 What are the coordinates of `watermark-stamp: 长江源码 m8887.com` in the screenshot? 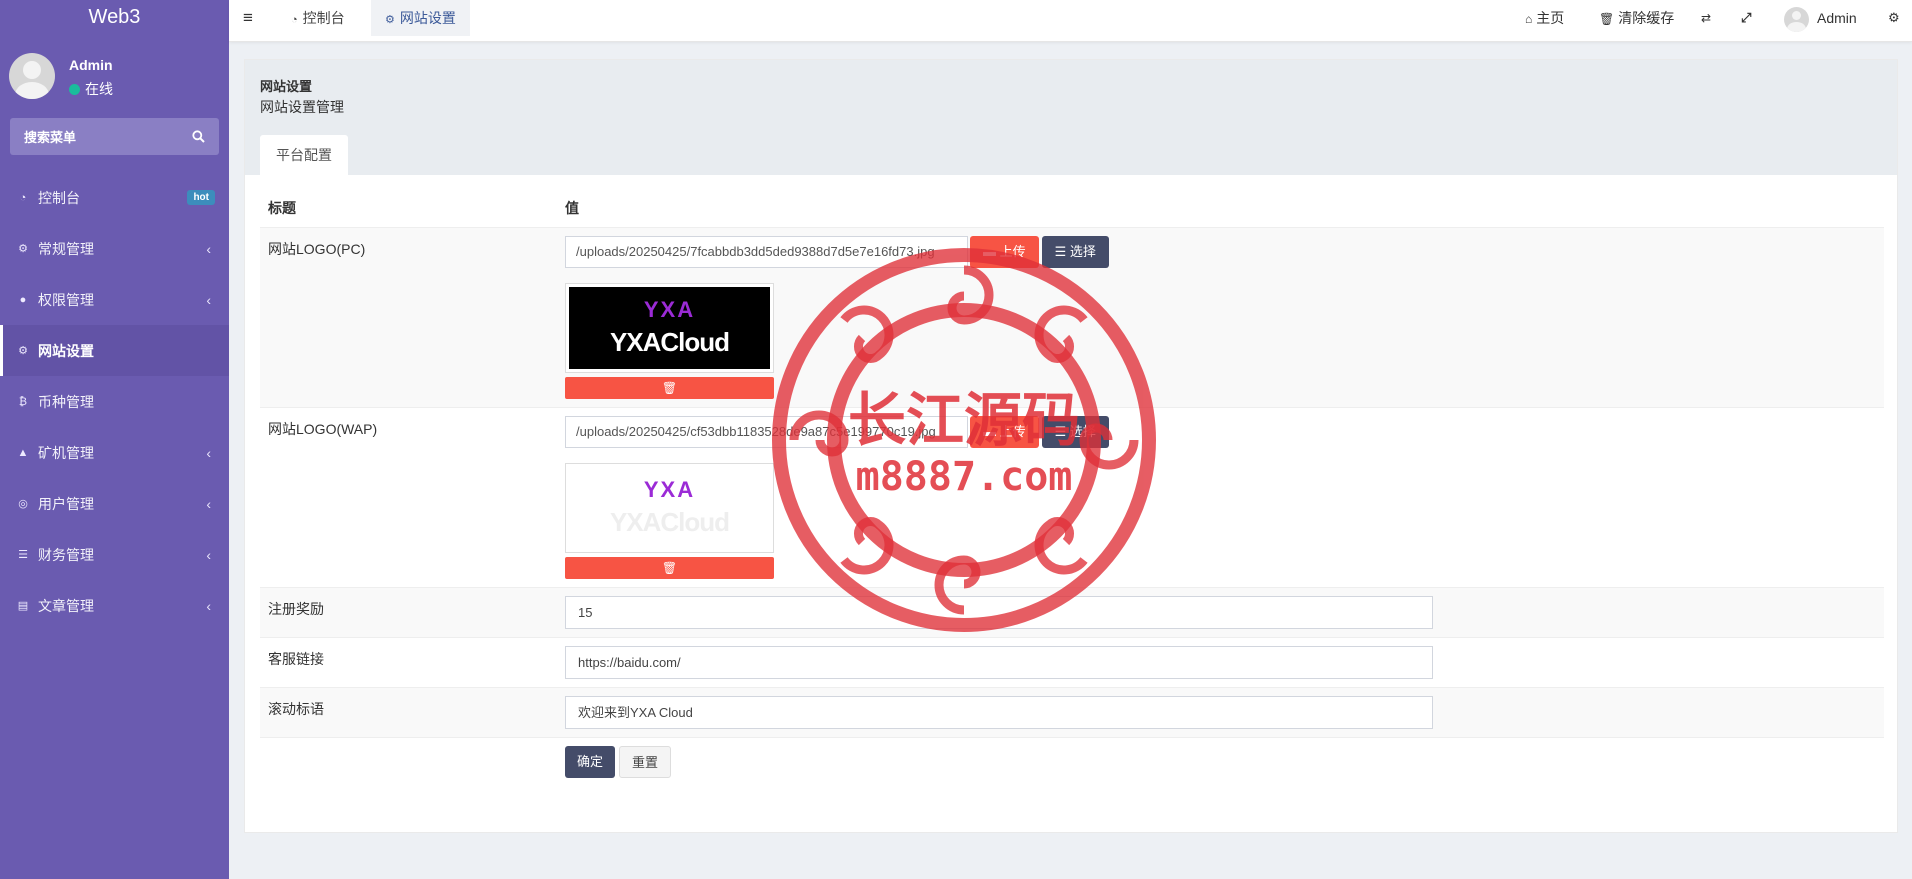 It's located at (964, 440).